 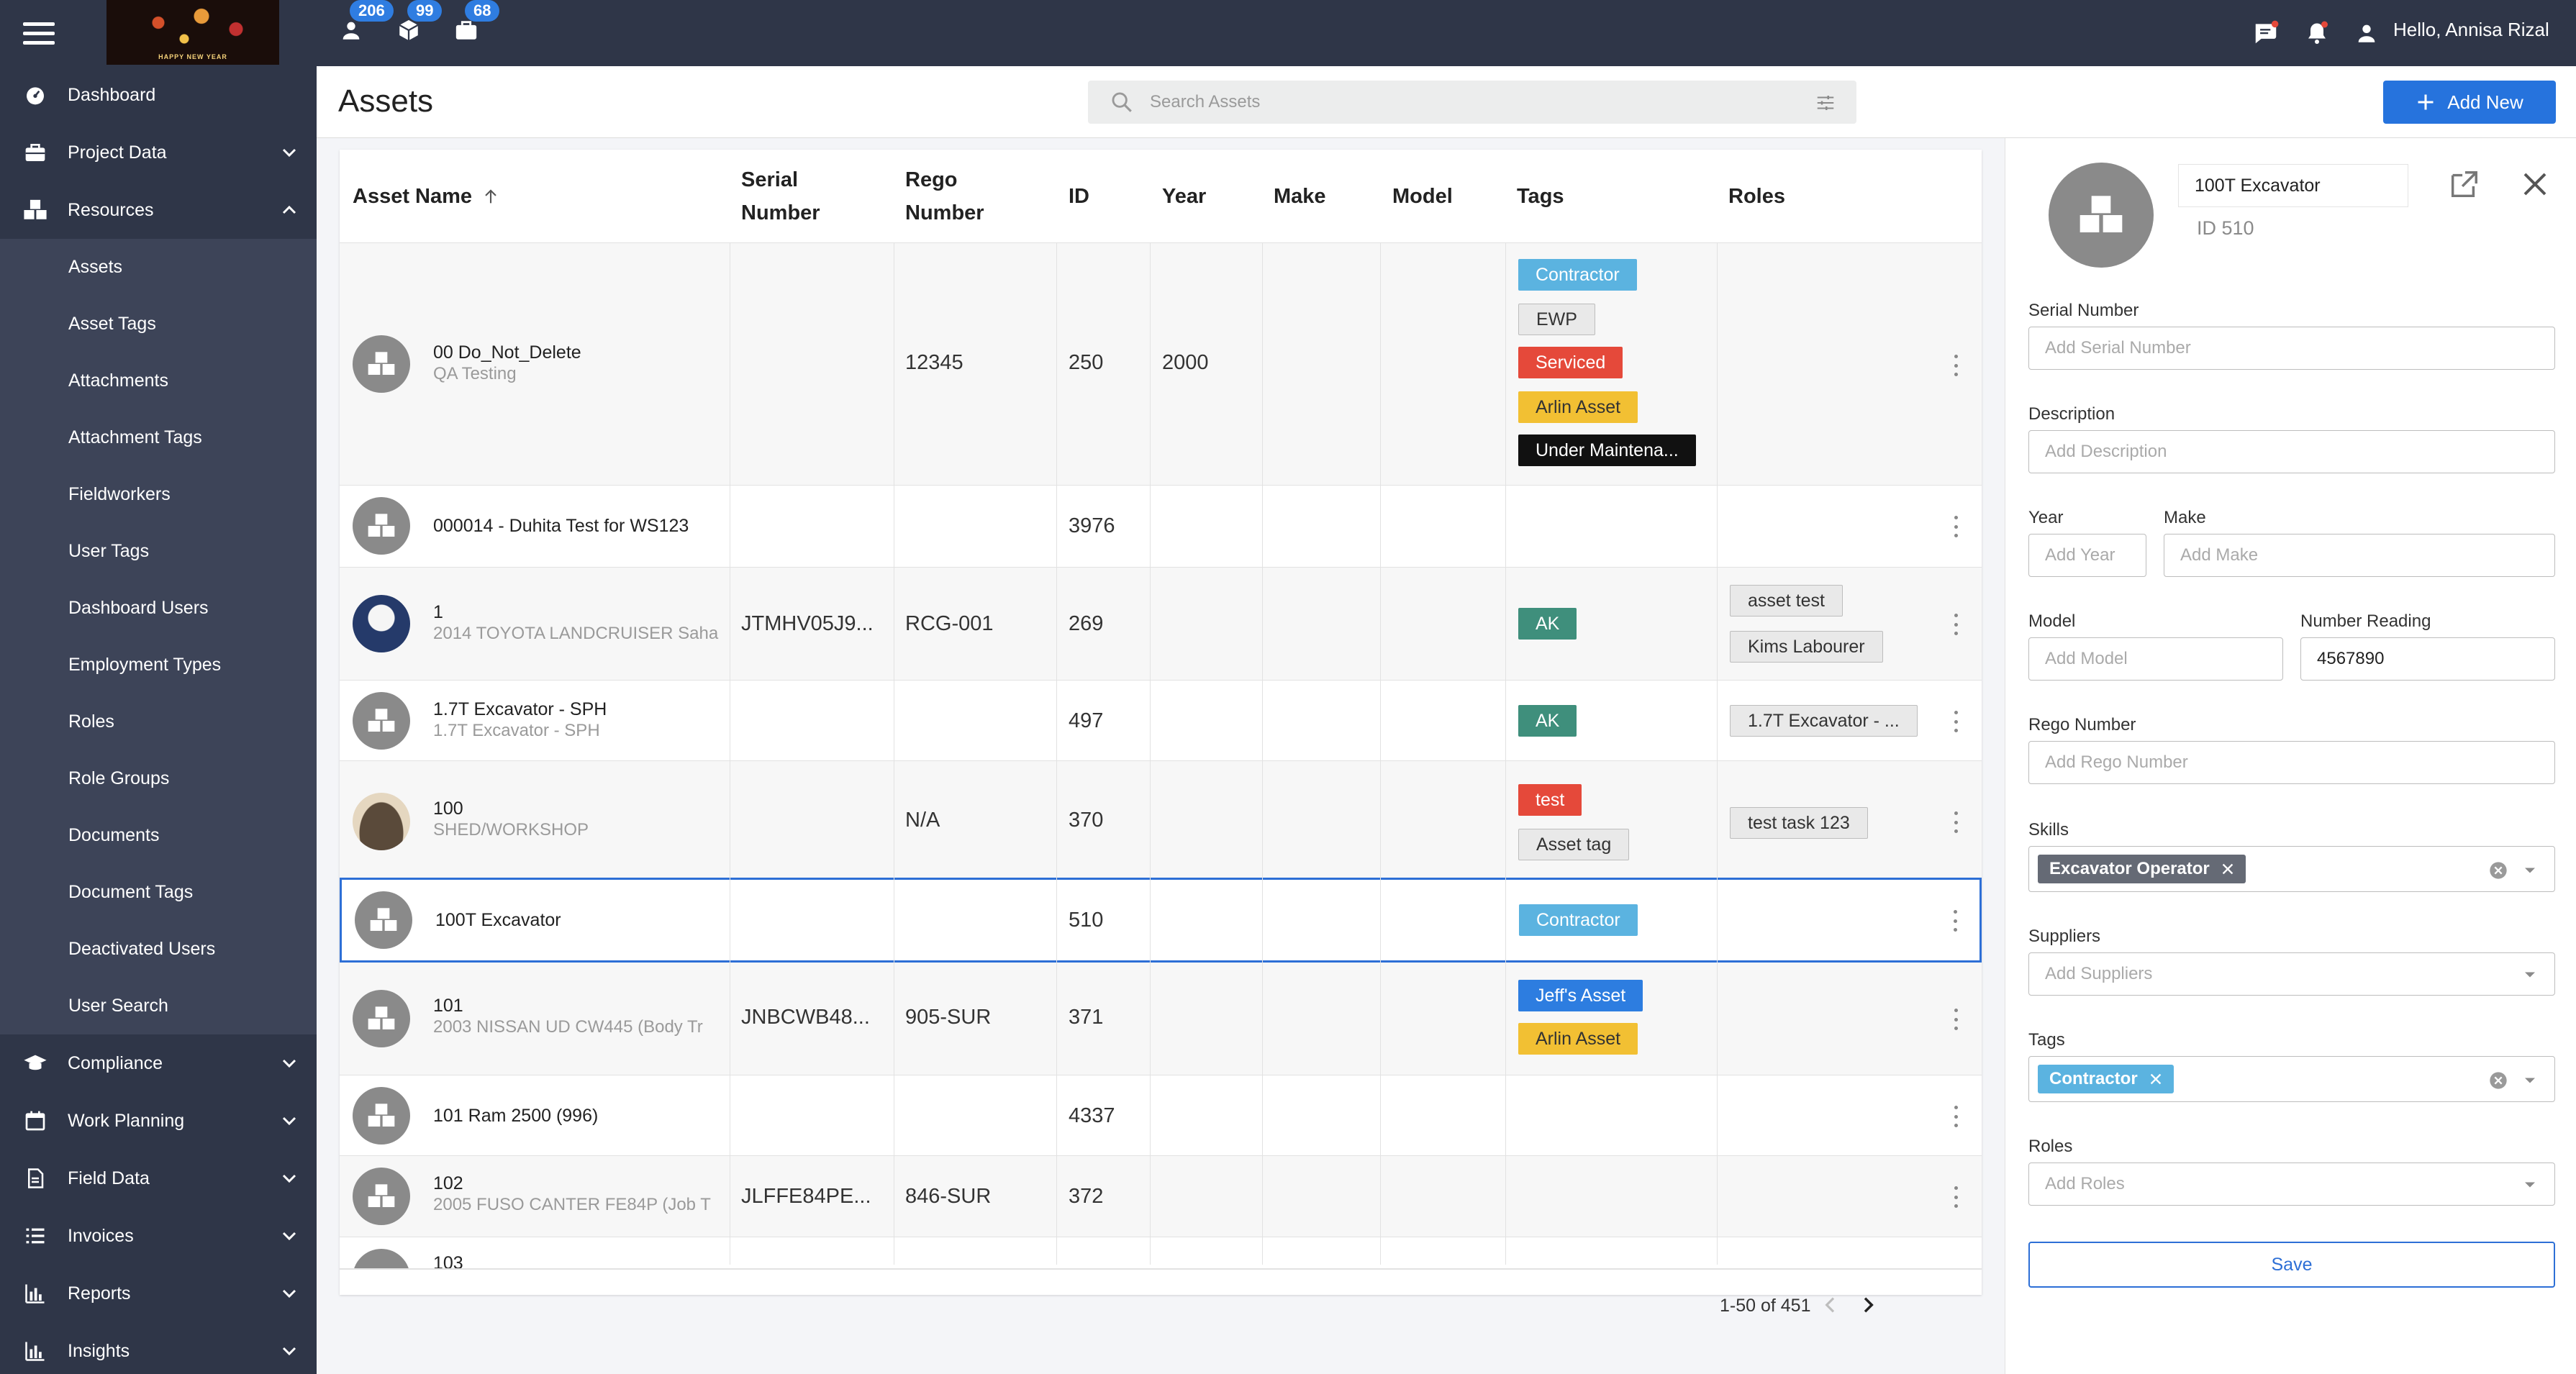 I want to click on sidebar-item-work-planning: Work Planning, so click(x=158, y=1121).